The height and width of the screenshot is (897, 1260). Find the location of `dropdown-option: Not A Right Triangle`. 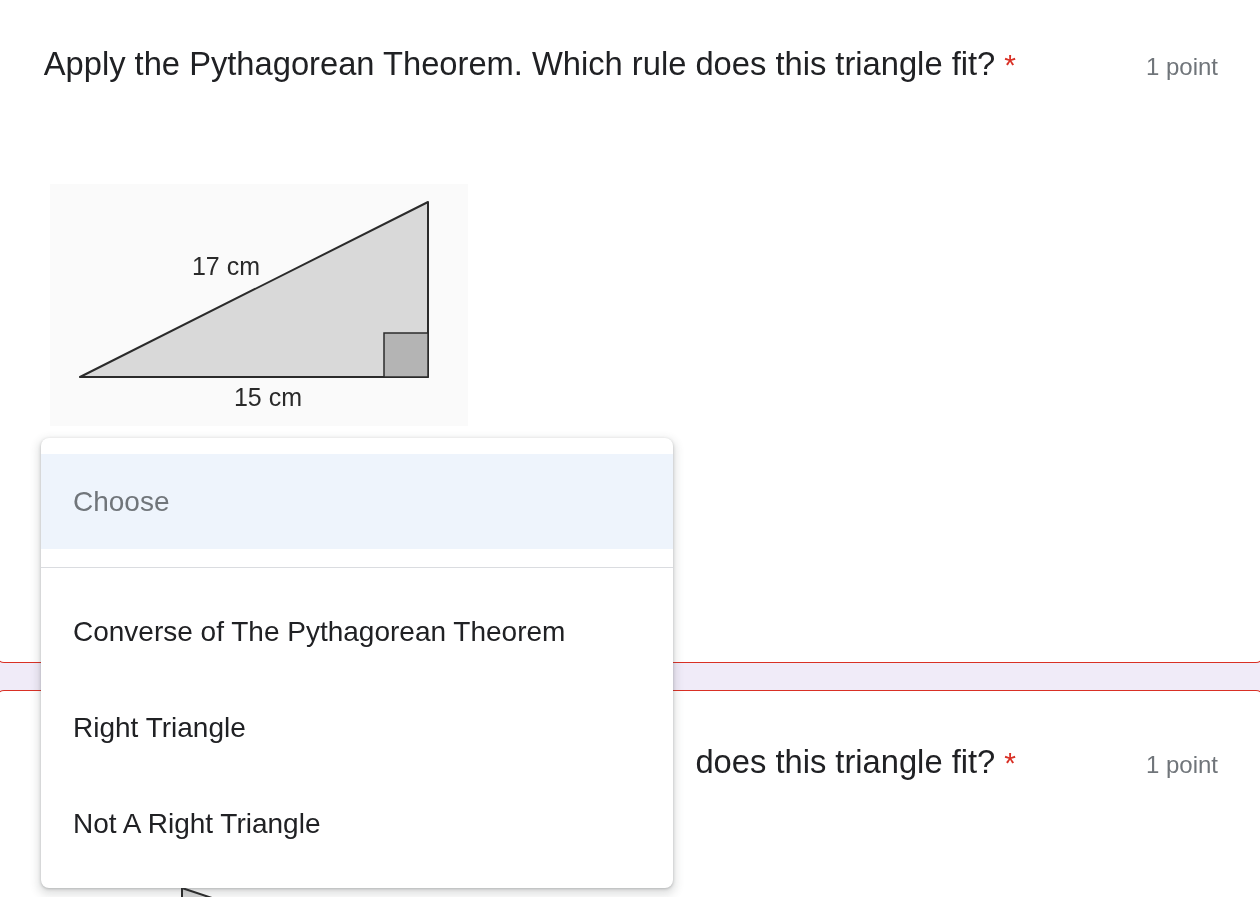

dropdown-option: Not A Right Triangle is located at coordinates (357, 824).